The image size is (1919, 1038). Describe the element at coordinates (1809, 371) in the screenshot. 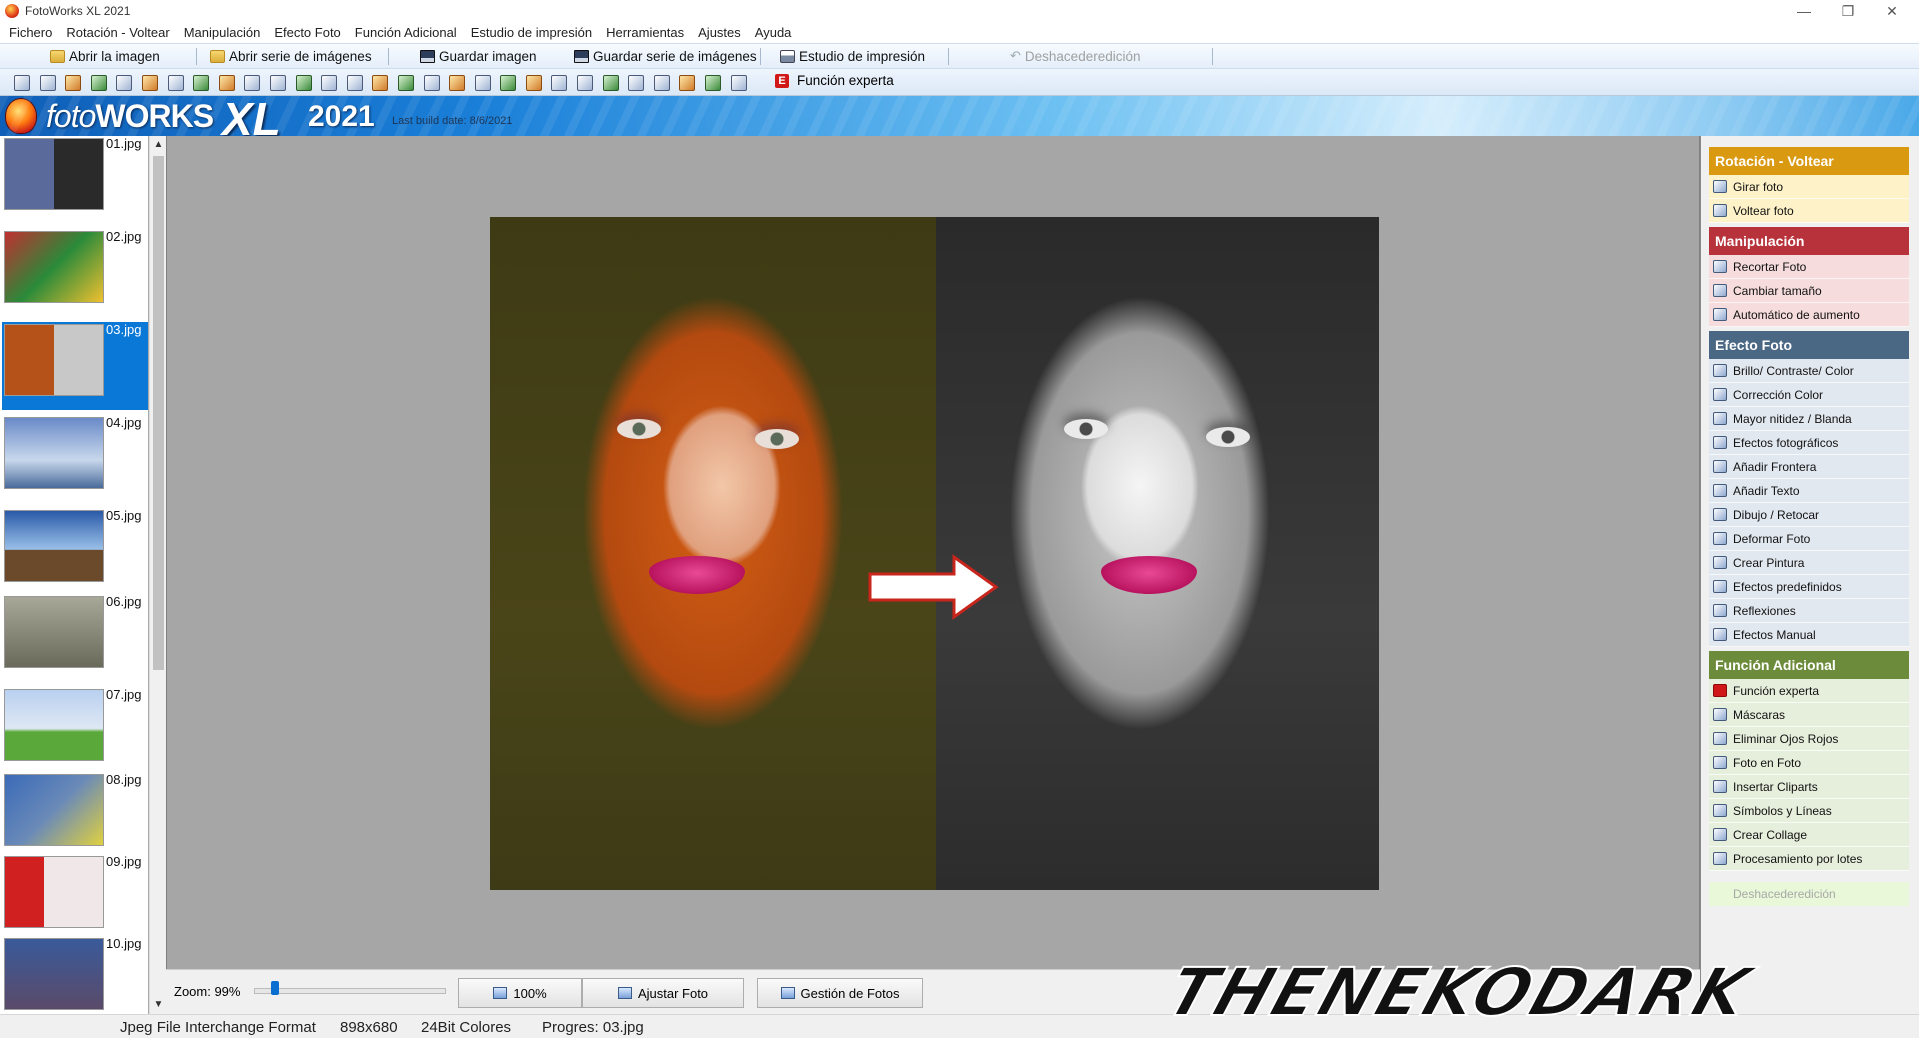

I see `task-item: Brillo/ Contraste/ Color` at that location.